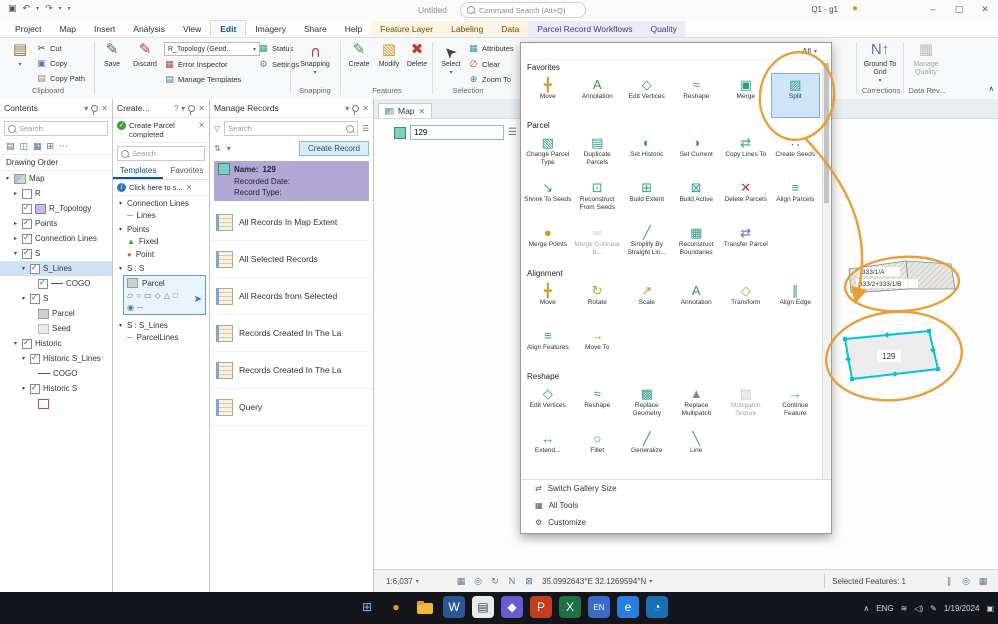 This screenshot has width=998, height=624. I want to click on gallery-scrollbar, so click(826, 269).